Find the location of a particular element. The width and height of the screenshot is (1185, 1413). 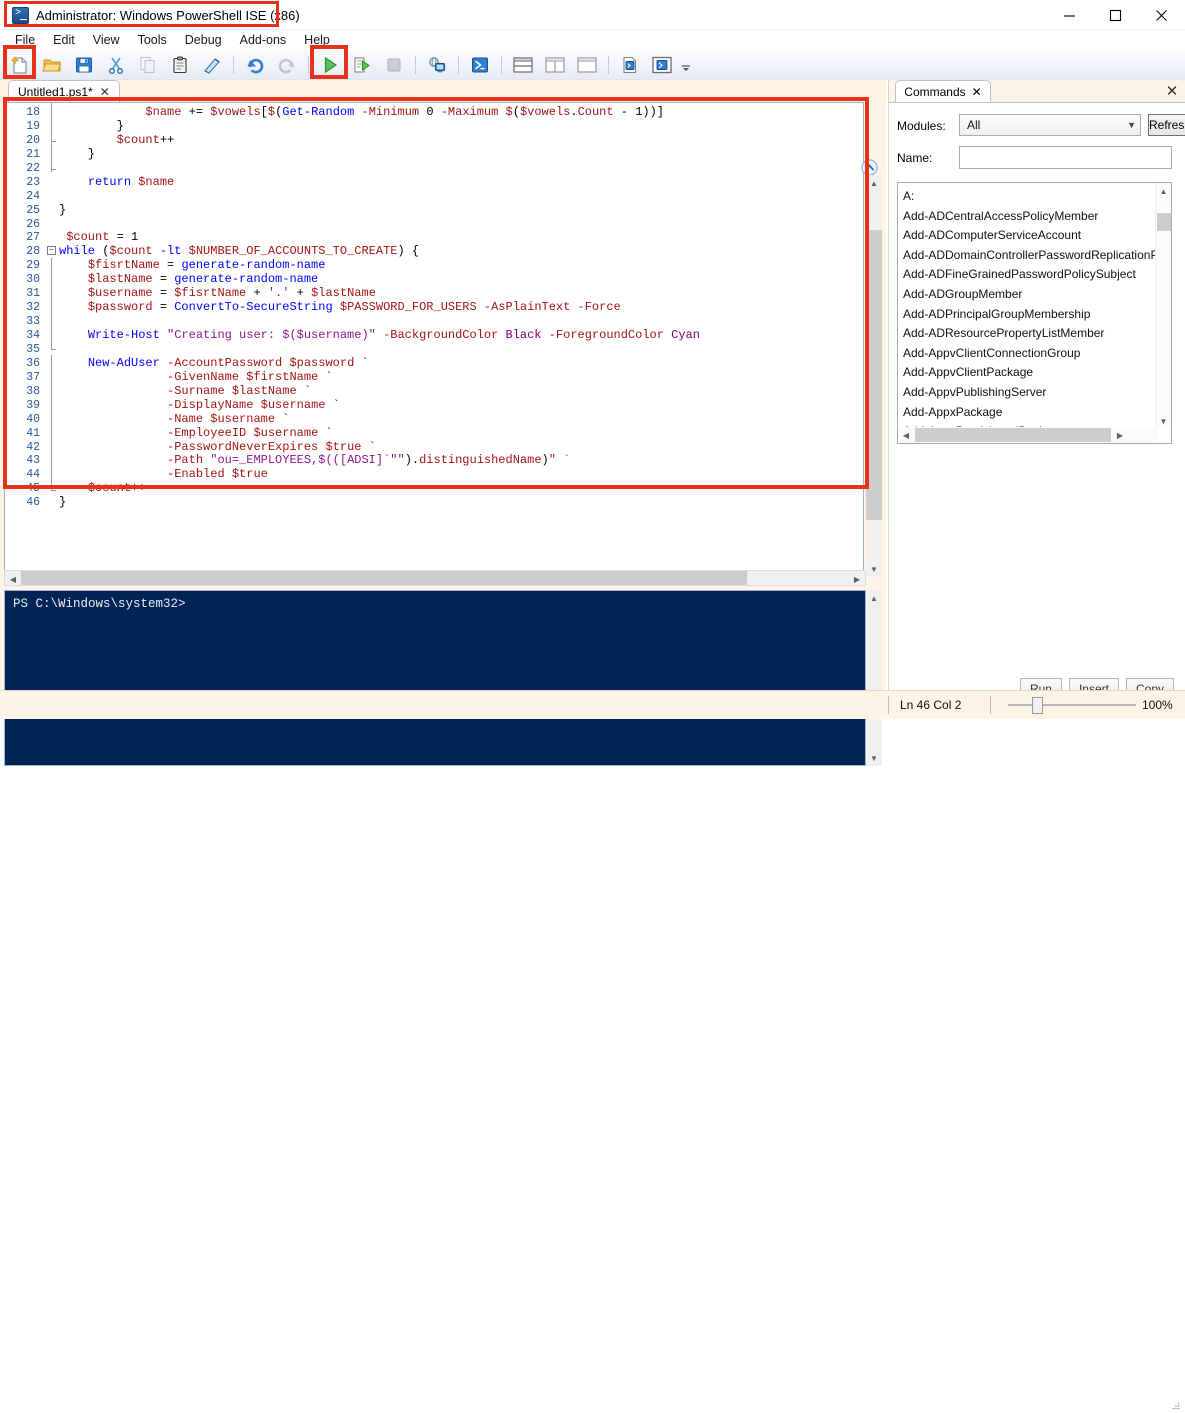

fold-toggle-28: − is located at coordinates (51, 250).